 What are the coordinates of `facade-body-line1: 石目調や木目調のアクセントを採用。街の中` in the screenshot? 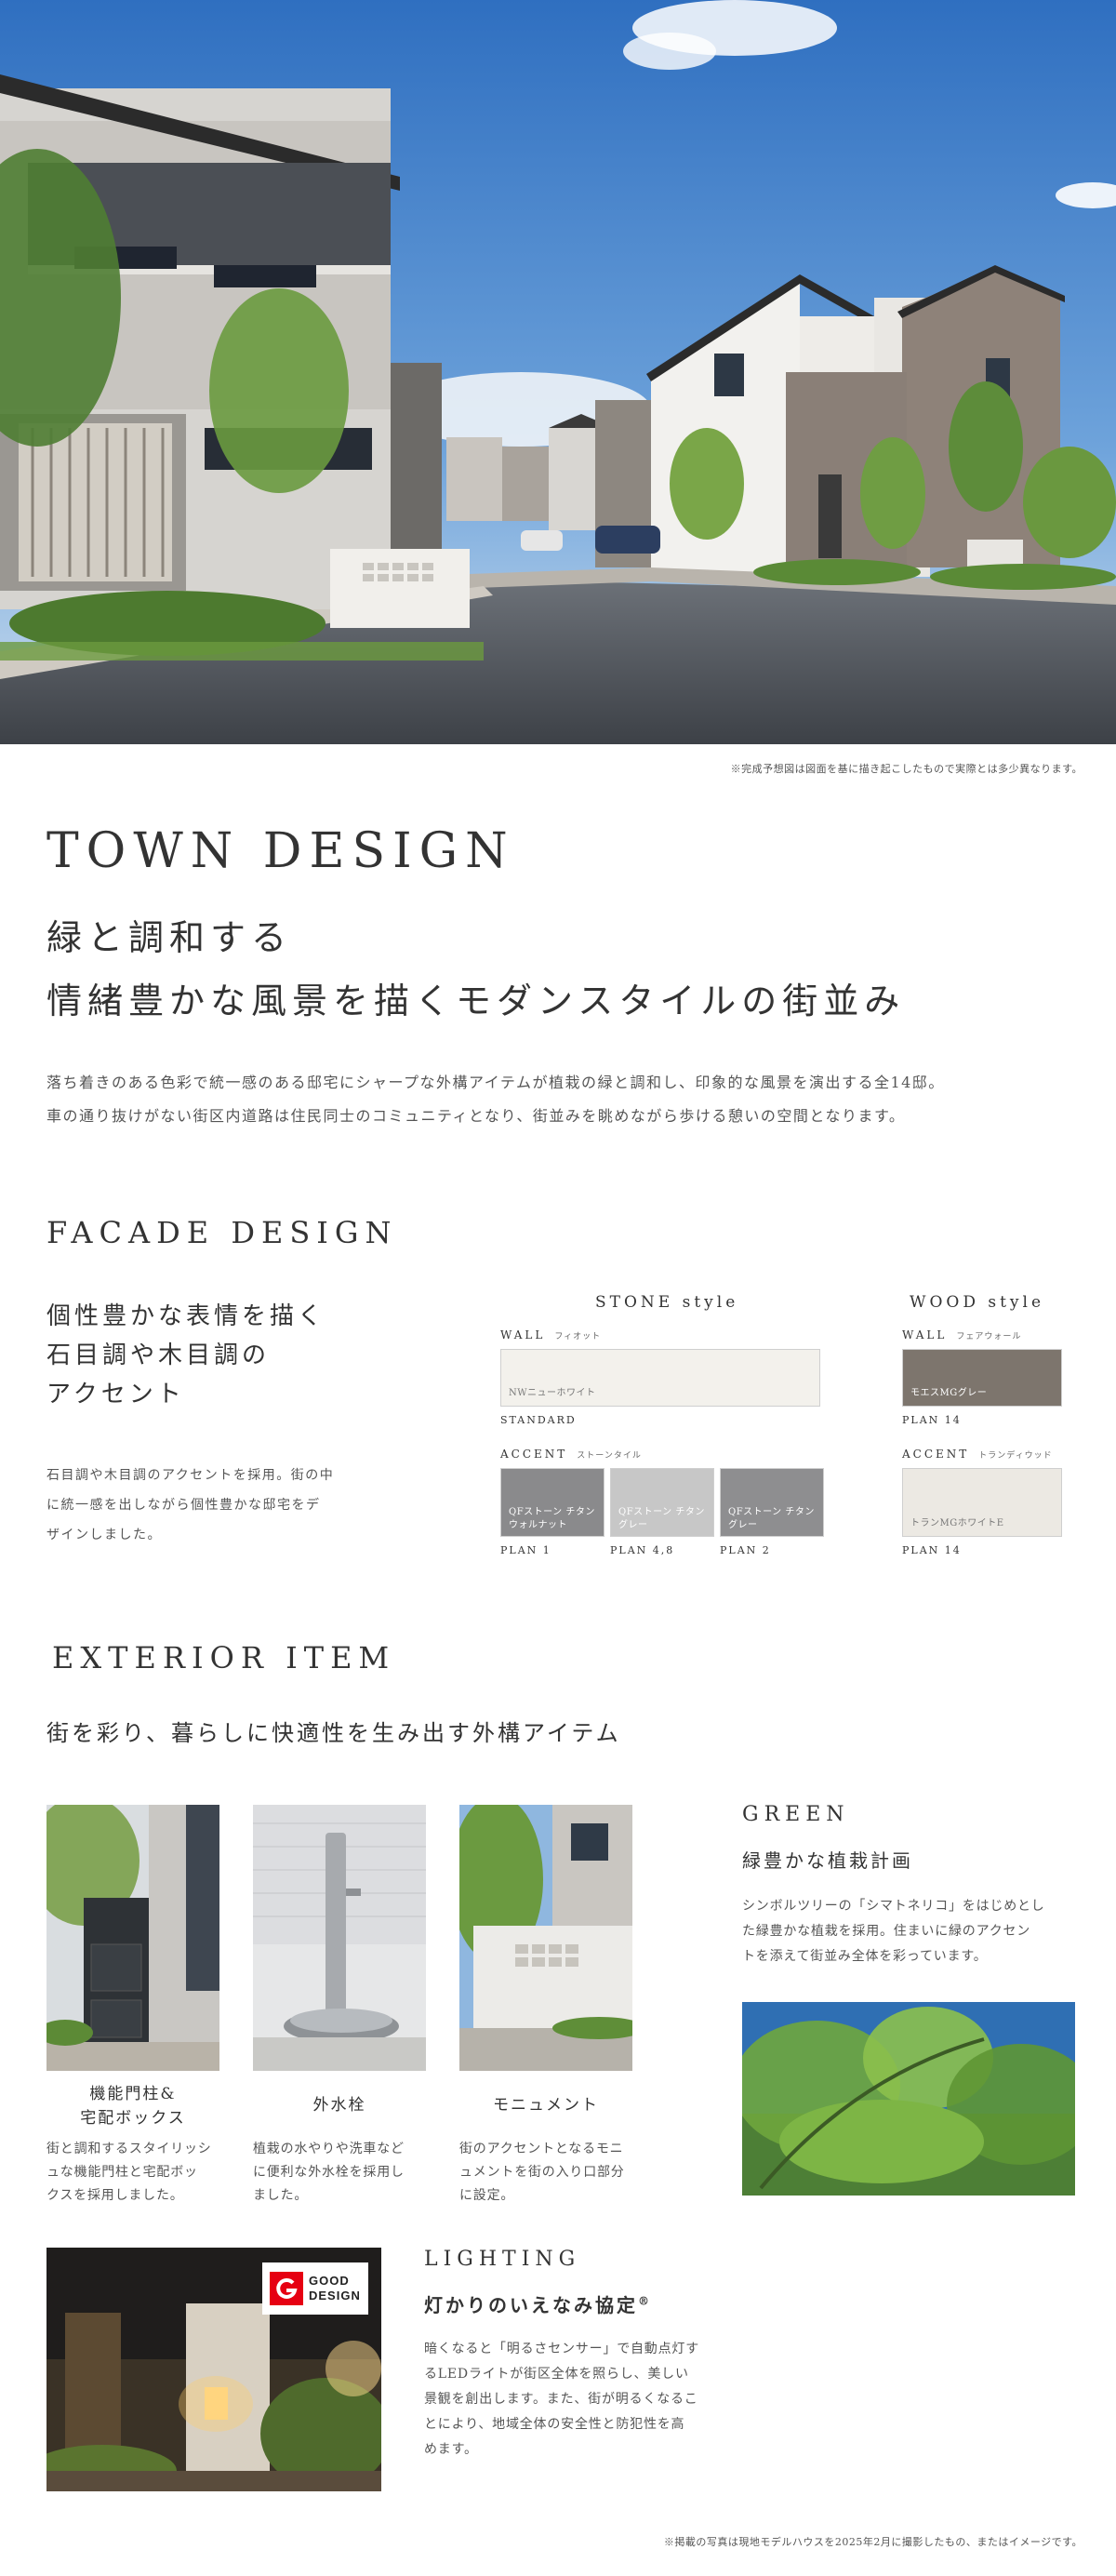 It's located at (190, 1475).